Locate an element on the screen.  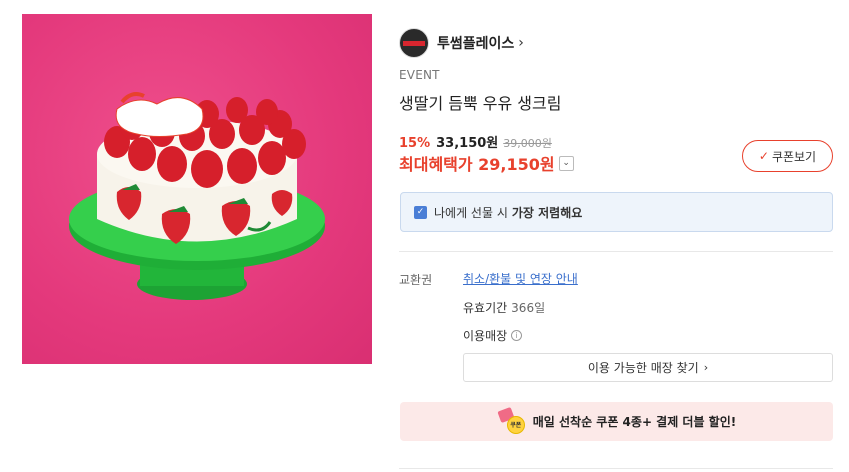
product-title: 생딸기 듬뿍 우유 생크림 is located at coordinates (480, 103).